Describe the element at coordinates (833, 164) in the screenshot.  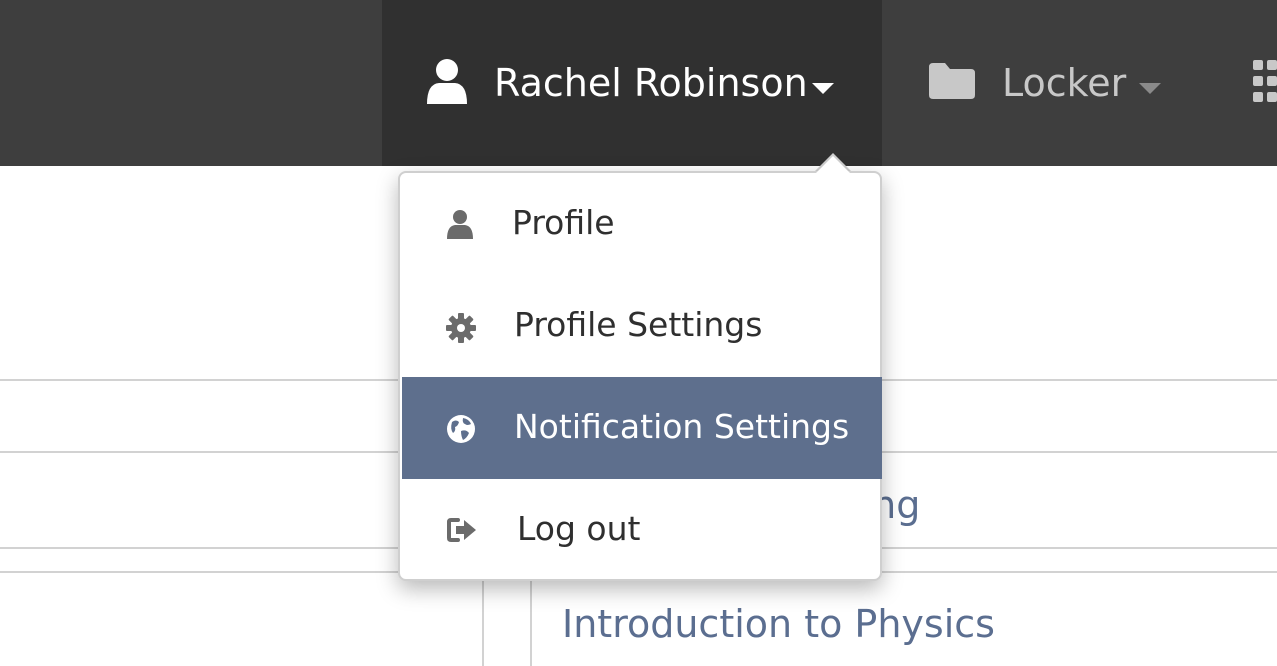
I see `dropdown-pointer-fill` at that location.